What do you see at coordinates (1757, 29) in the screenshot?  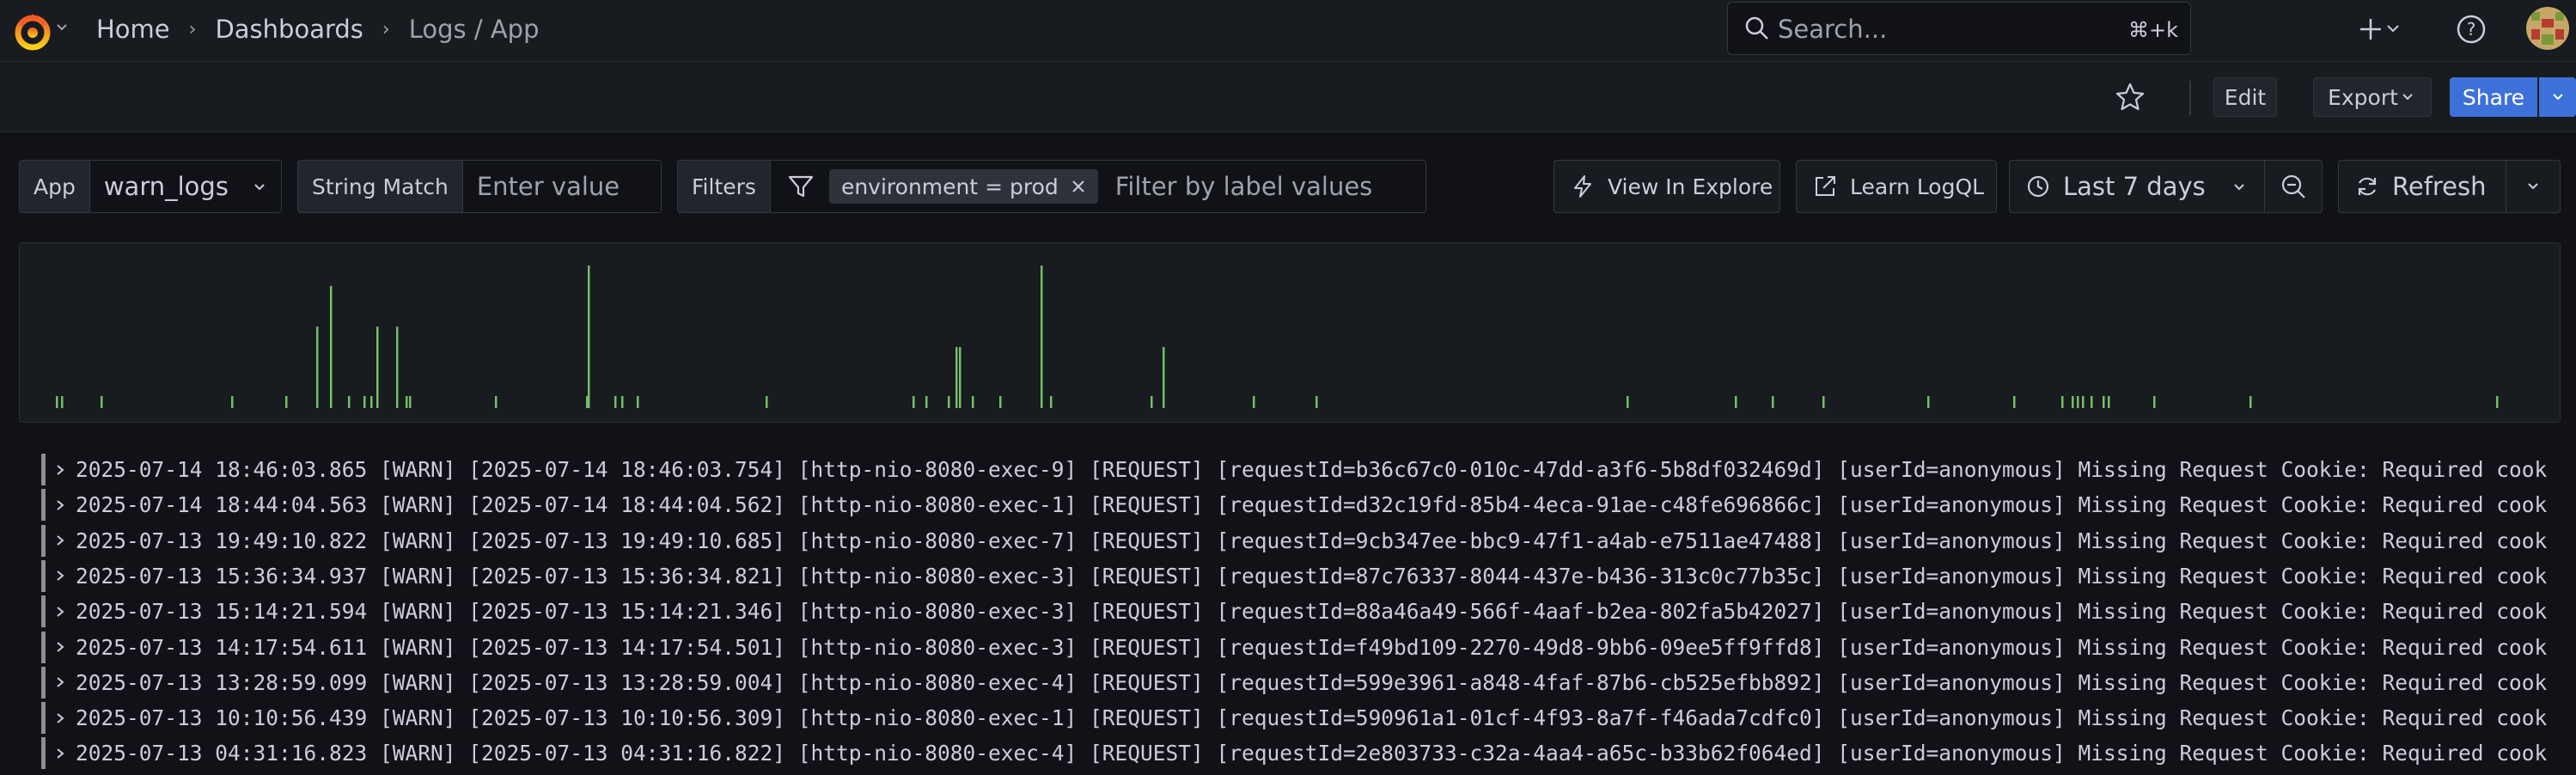 I see `search-icon` at bounding box center [1757, 29].